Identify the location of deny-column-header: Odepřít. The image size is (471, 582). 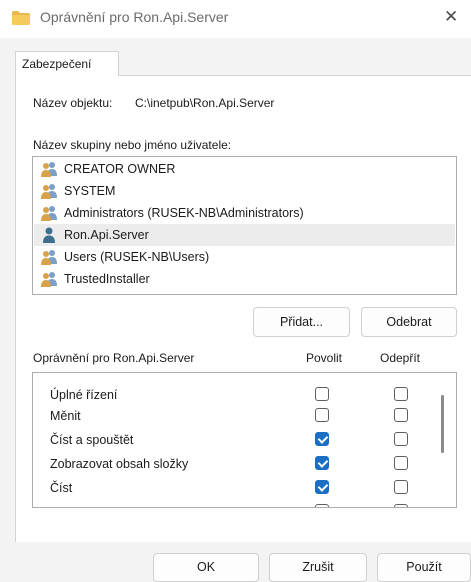
(400, 358).